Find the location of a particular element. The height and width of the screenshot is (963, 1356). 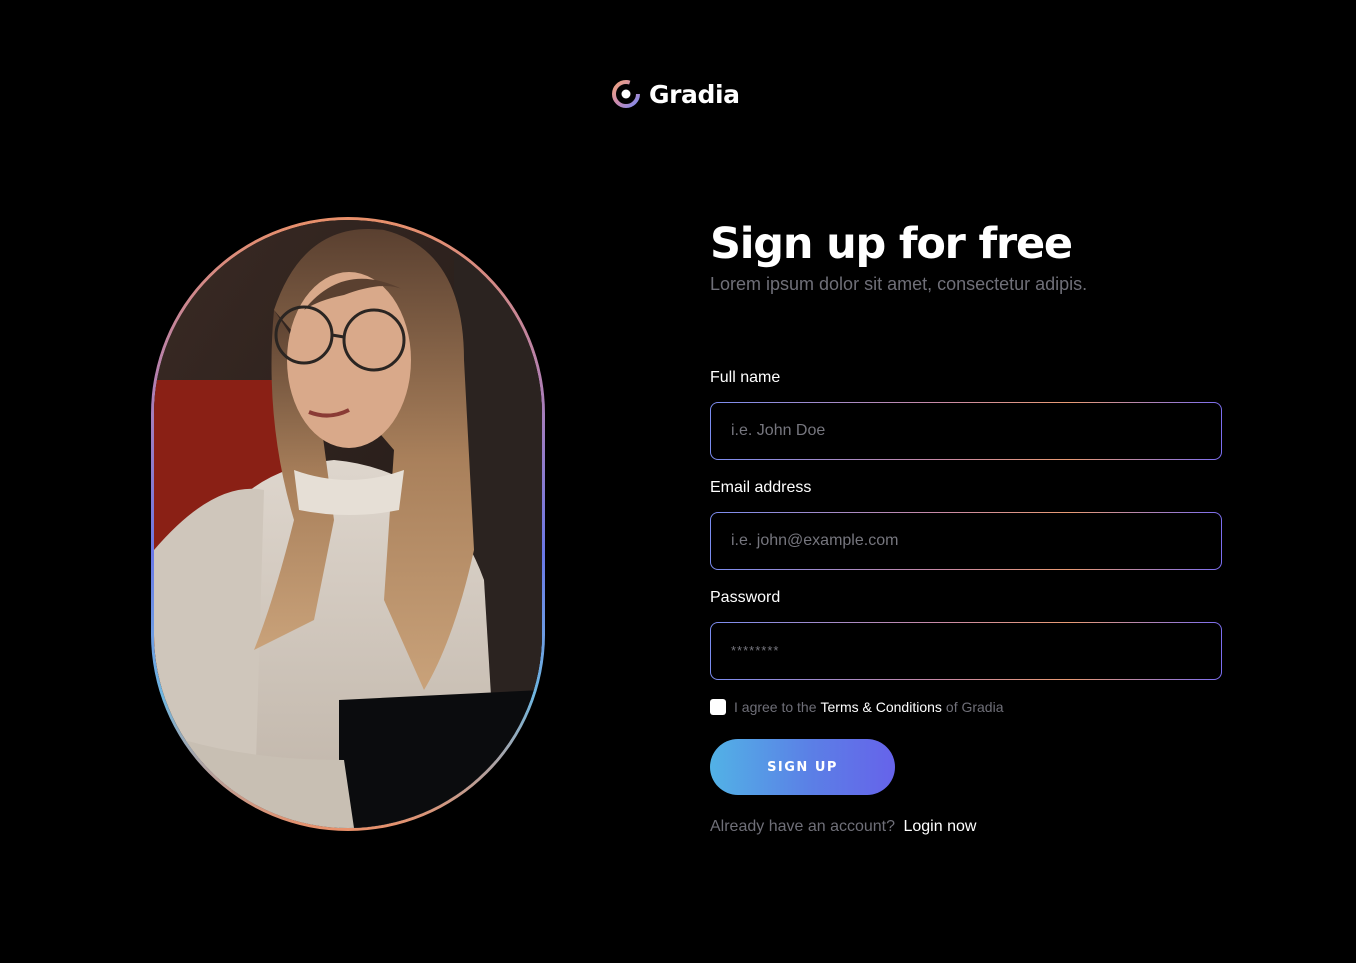

login-prompt-text: Already have an account? is located at coordinates (803, 826).